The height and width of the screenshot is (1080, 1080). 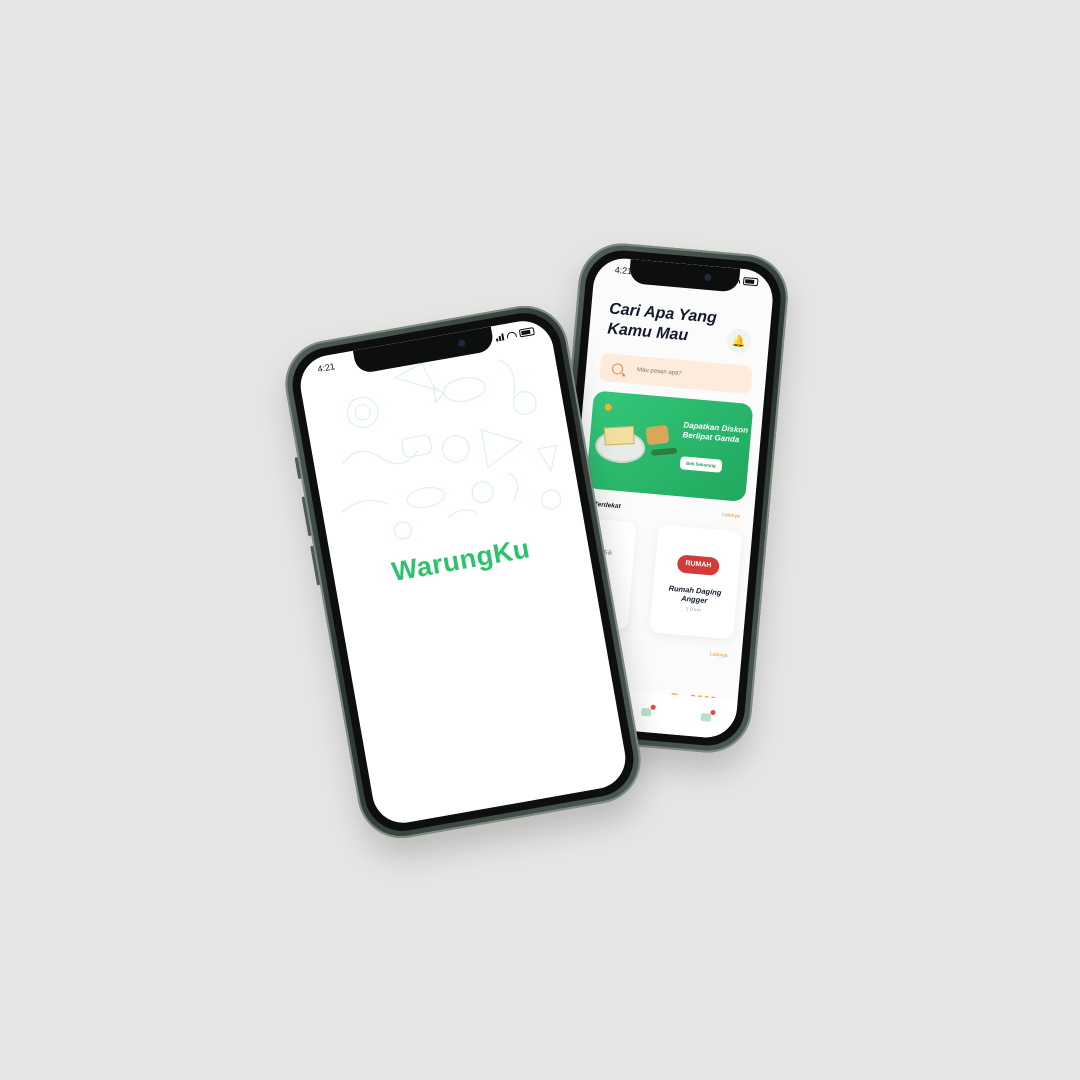 What do you see at coordinates (701, 464) in the screenshot?
I see `buy-now-button: Beli Sekarang` at bounding box center [701, 464].